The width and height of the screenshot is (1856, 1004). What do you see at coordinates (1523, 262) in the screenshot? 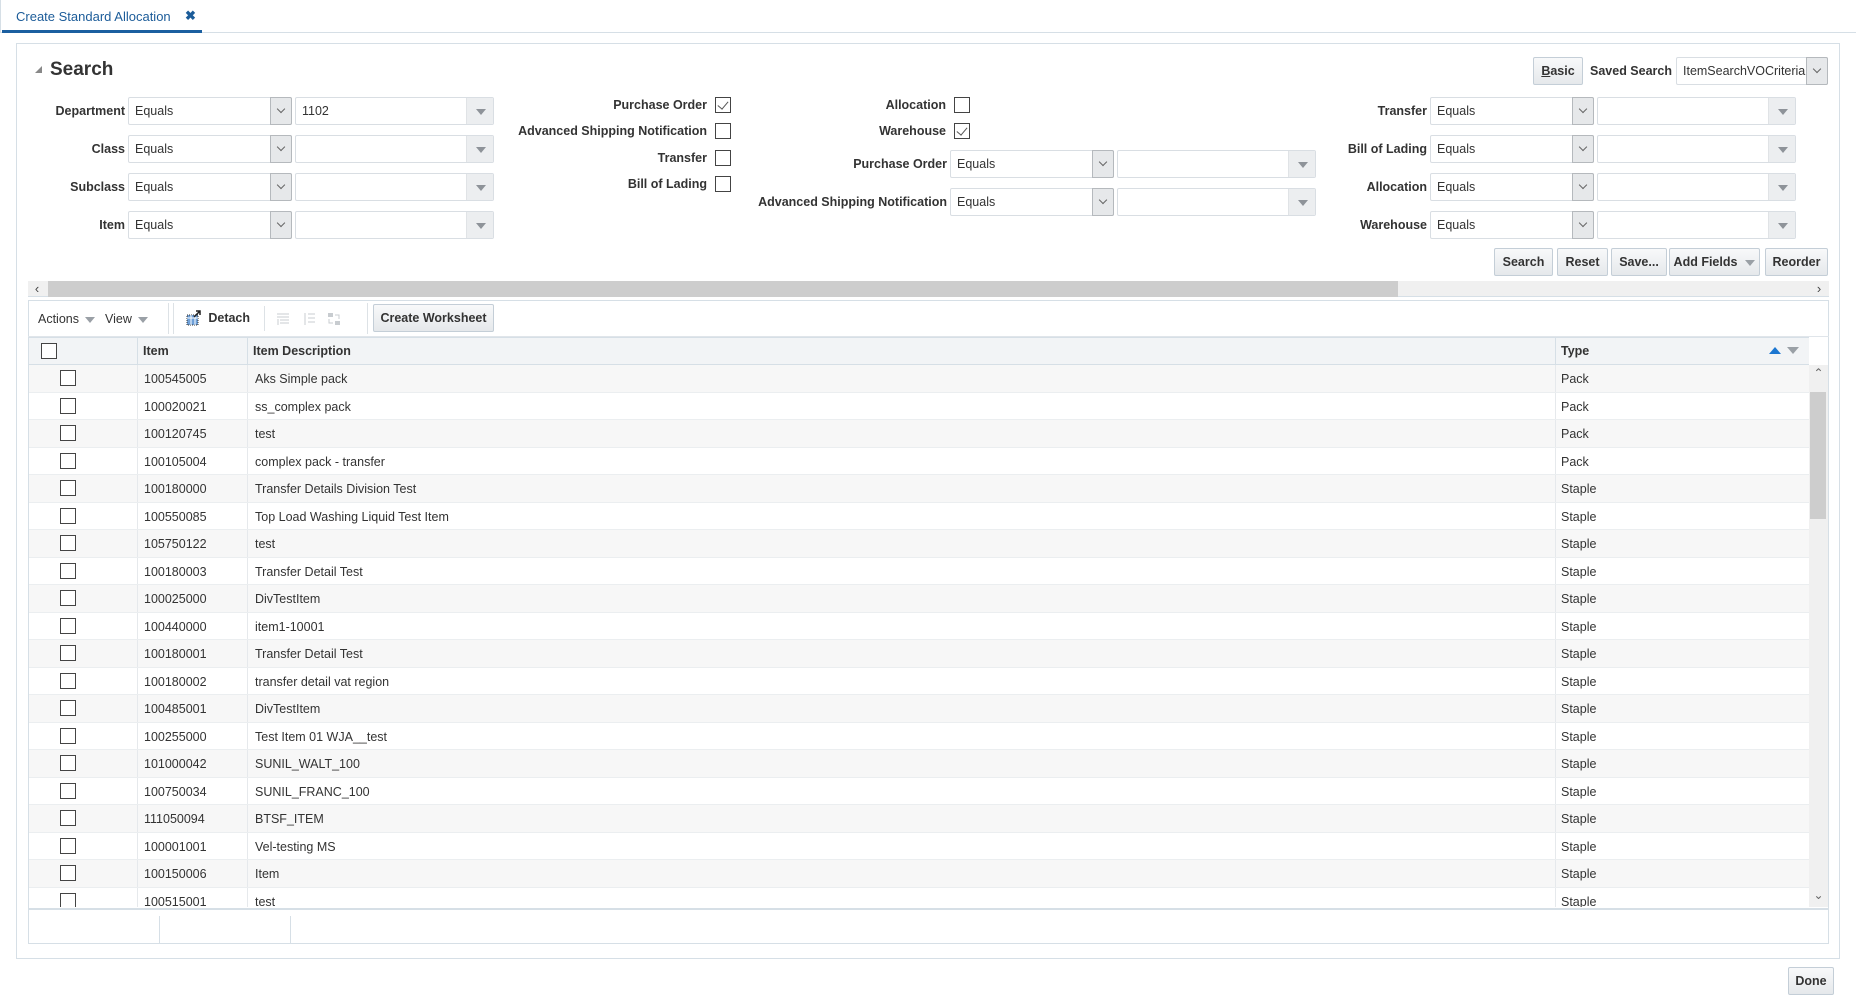
I see `search-button: Search` at bounding box center [1523, 262].